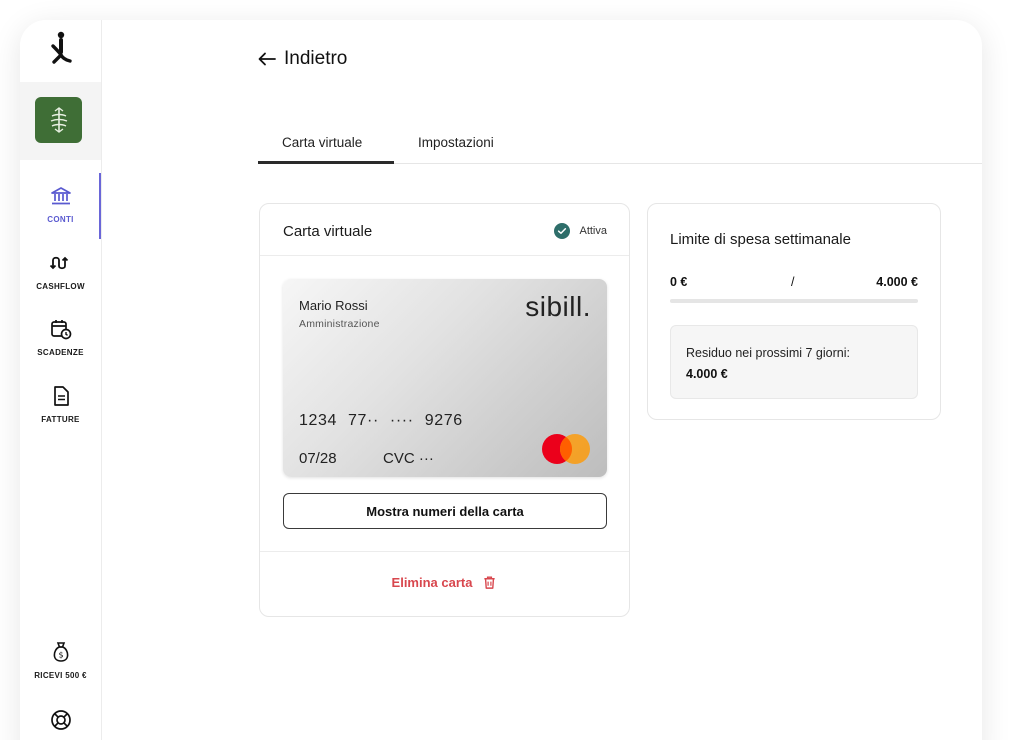 Image resolution: width=1024 pixels, height=740 pixels. I want to click on trash-icon, so click(490, 582).